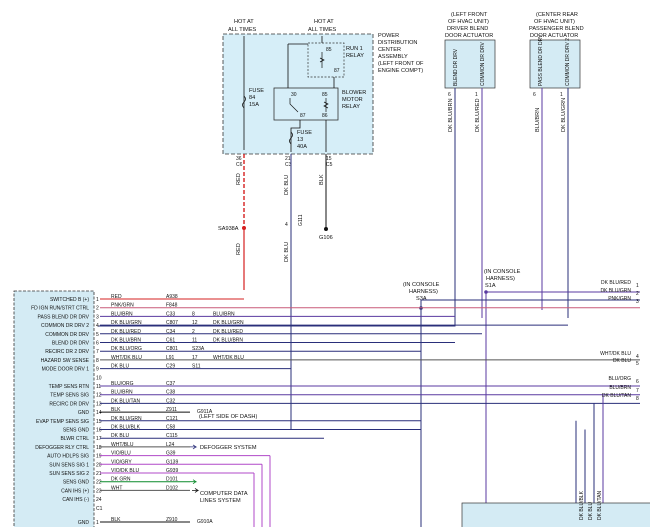 Image resolution: width=650 pixels, height=527 pixels. What do you see at coordinates (170, 384) in the screenshot?
I see `wire-circuit-label: C37` at bounding box center [170, 384].